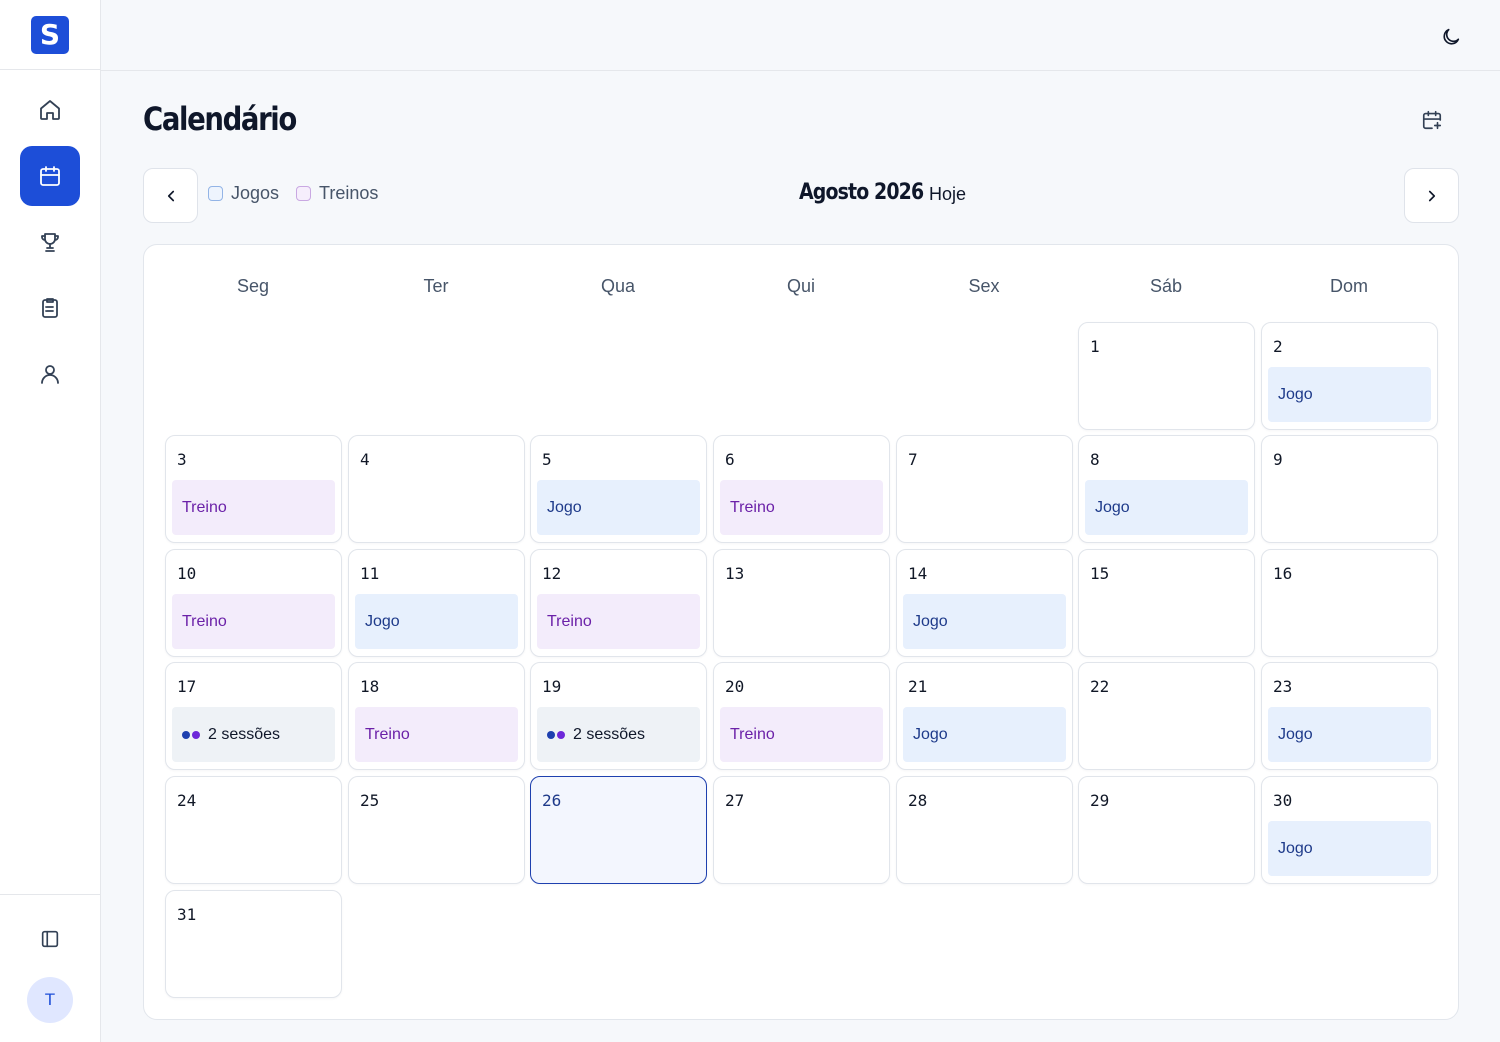 This screenshot has height=1042, width=1500. I want to click on filter-jogos: Jogos, so click(243, 193).